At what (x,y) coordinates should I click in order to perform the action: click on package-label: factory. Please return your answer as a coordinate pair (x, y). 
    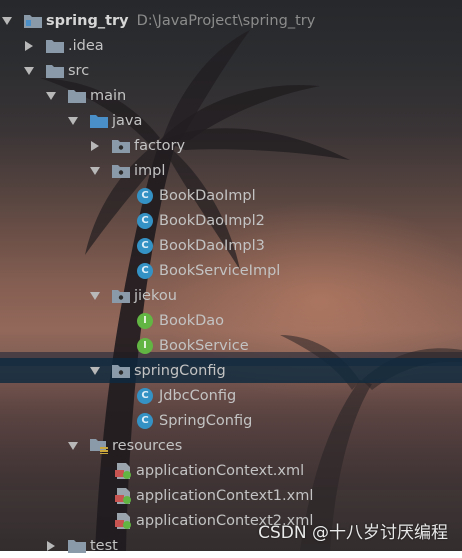
    Looking at the image, I should click on (160, 145).